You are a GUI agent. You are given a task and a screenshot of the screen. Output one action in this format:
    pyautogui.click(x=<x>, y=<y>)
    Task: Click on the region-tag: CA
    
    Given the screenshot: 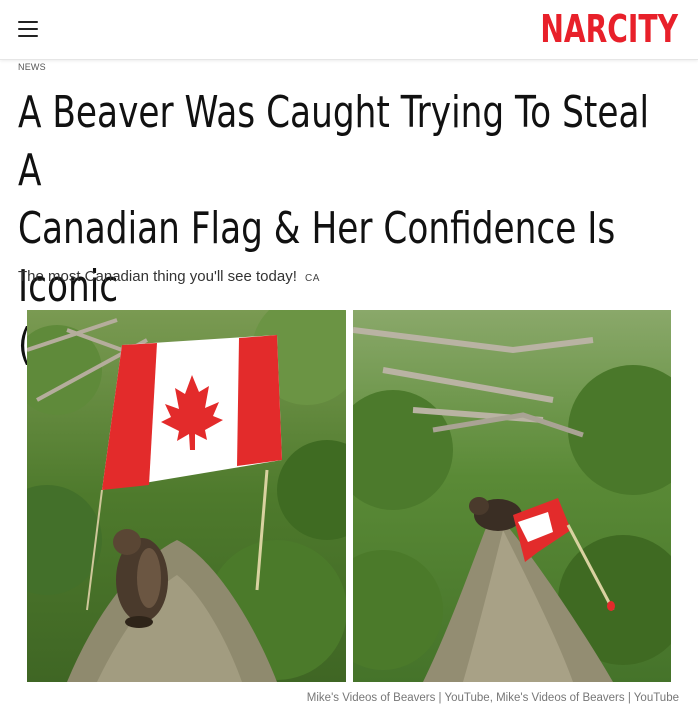 What is the action you would take?
    pyautogui.click(x=312, y=278)
    